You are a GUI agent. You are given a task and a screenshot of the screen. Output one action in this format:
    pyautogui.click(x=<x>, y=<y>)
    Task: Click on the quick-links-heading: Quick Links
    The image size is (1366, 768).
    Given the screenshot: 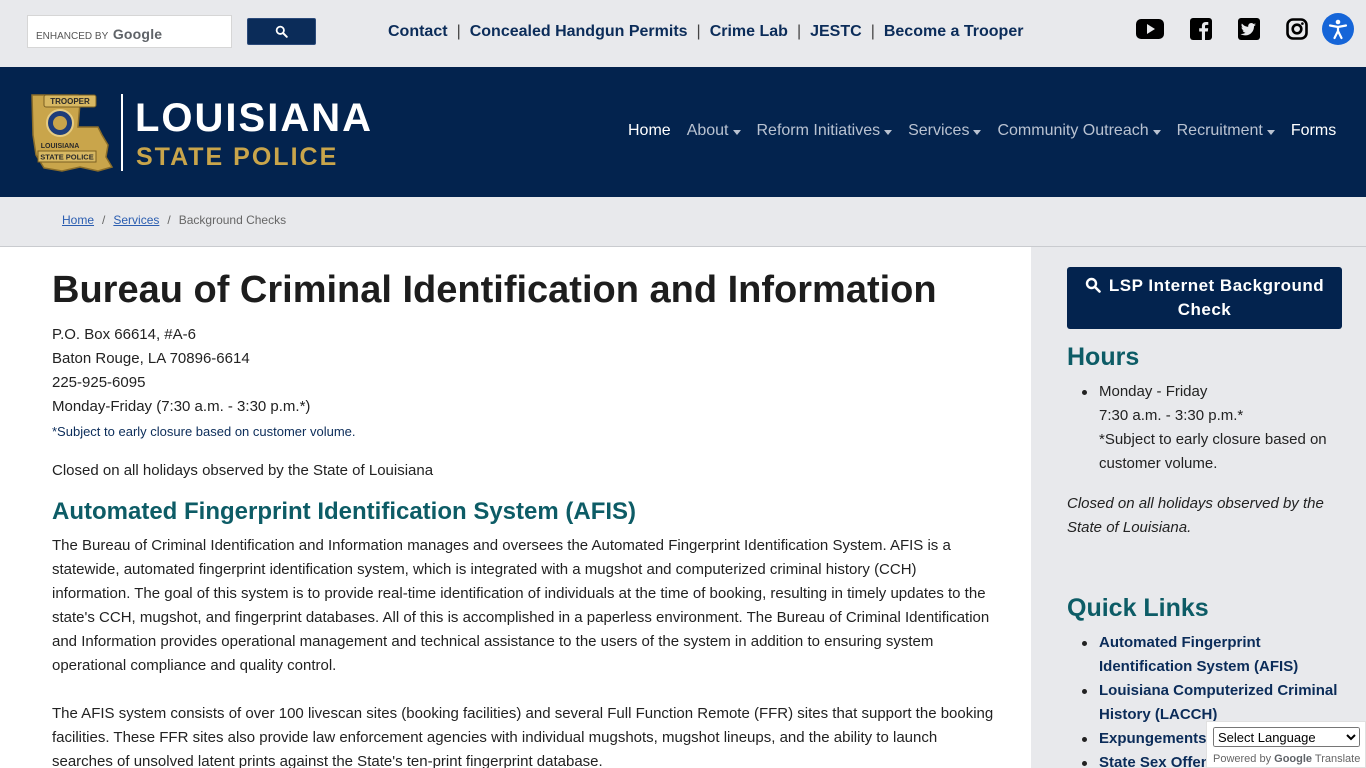 What is the action you would take?
    pyautogui.click(x=1138, y=608)
    